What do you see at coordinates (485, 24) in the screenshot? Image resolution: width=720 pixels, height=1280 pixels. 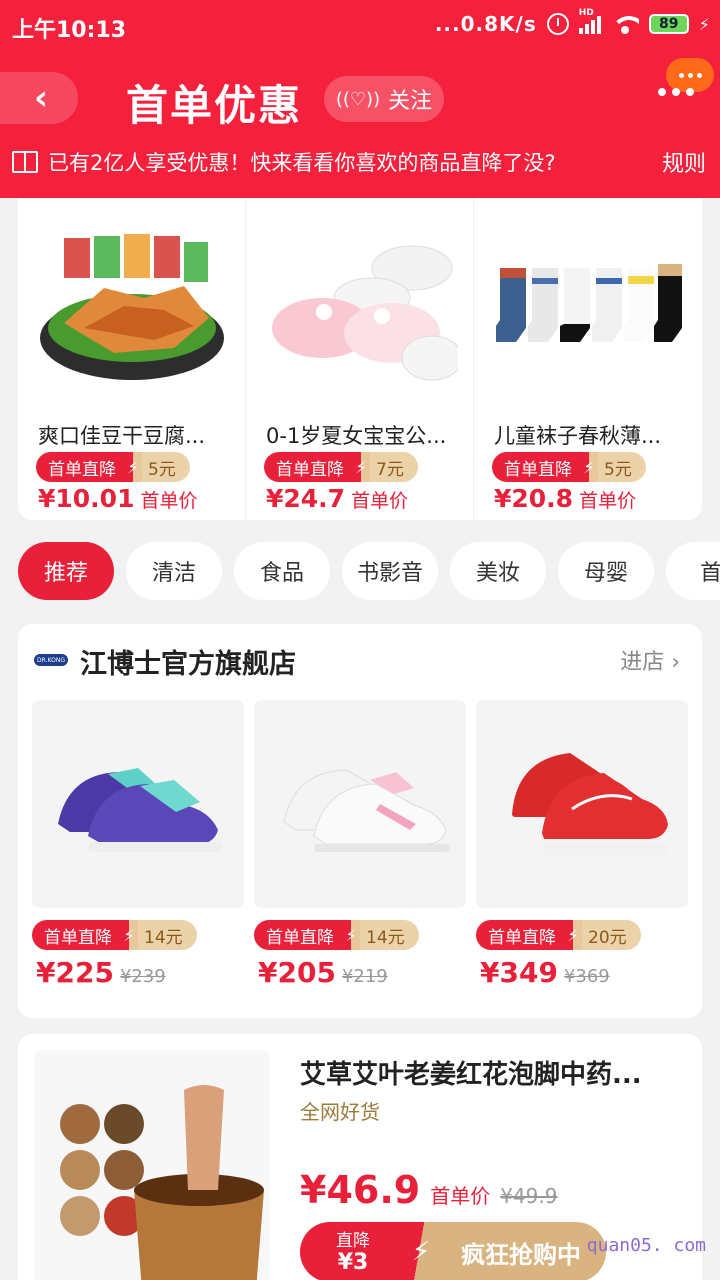 I see `network-speed: ...0.8K/s` at bounding box center [485, 24].